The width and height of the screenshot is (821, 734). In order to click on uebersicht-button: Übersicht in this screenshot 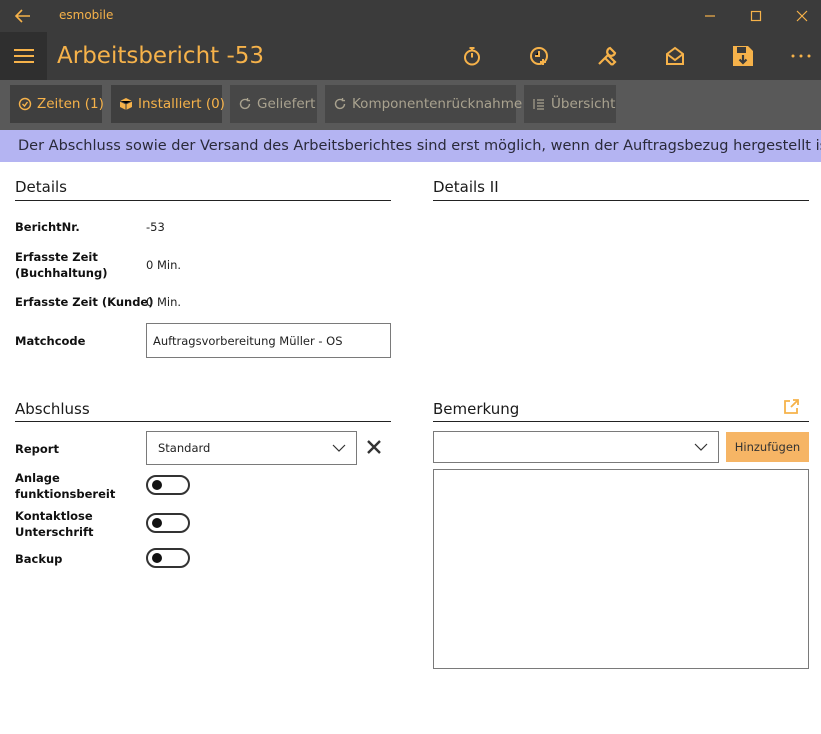, I will do `click(570, 104)`.